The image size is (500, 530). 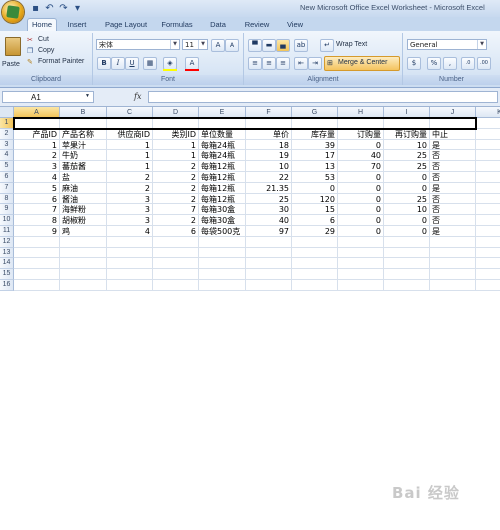 I want to click on tab-insert: Insert, so click(x=77, y=25).